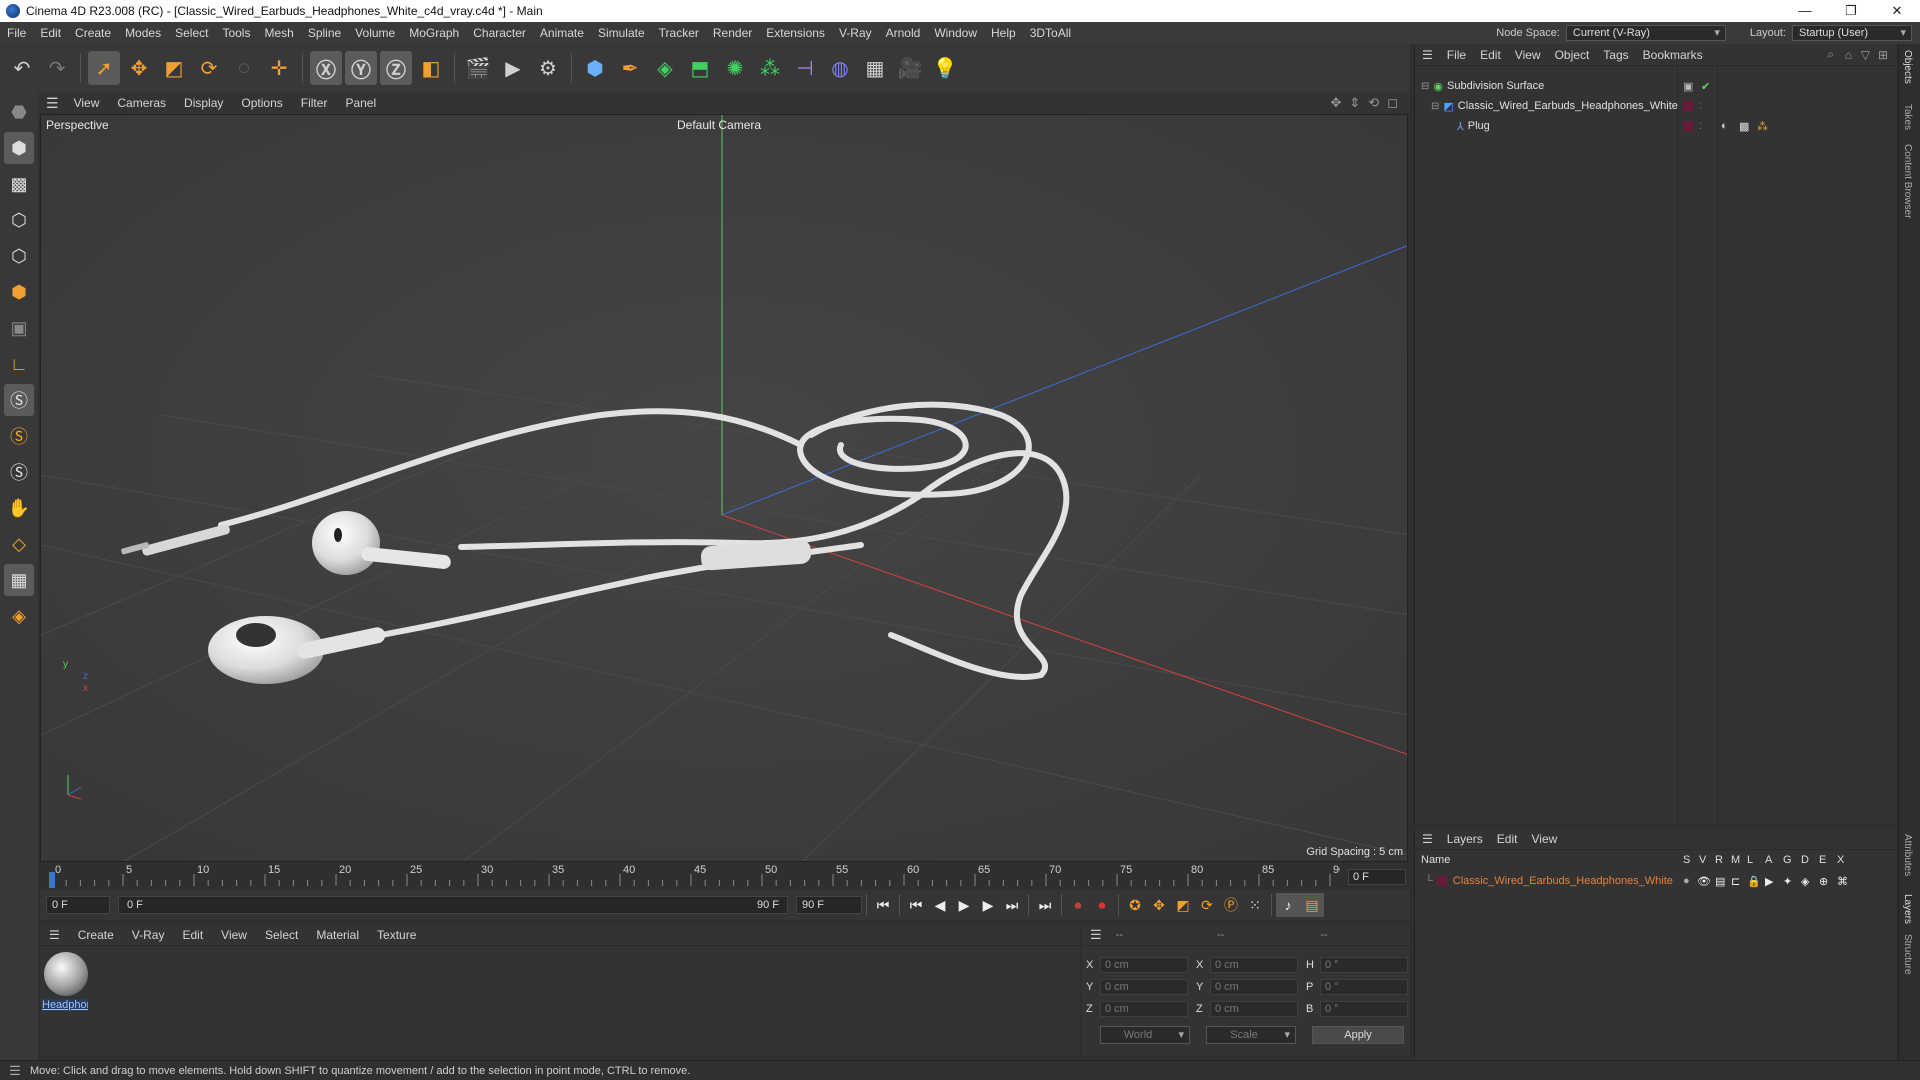 The image size is (1920, 1080). I want to click on size-z-field: 0 cm, so click(1254, 1009).